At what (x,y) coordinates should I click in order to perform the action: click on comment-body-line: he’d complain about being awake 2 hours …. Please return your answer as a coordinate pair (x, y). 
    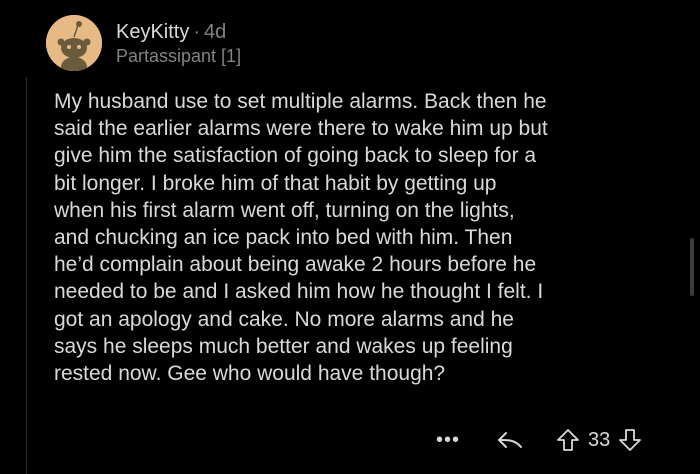
    Looking at the image, I should click on (295, 265).